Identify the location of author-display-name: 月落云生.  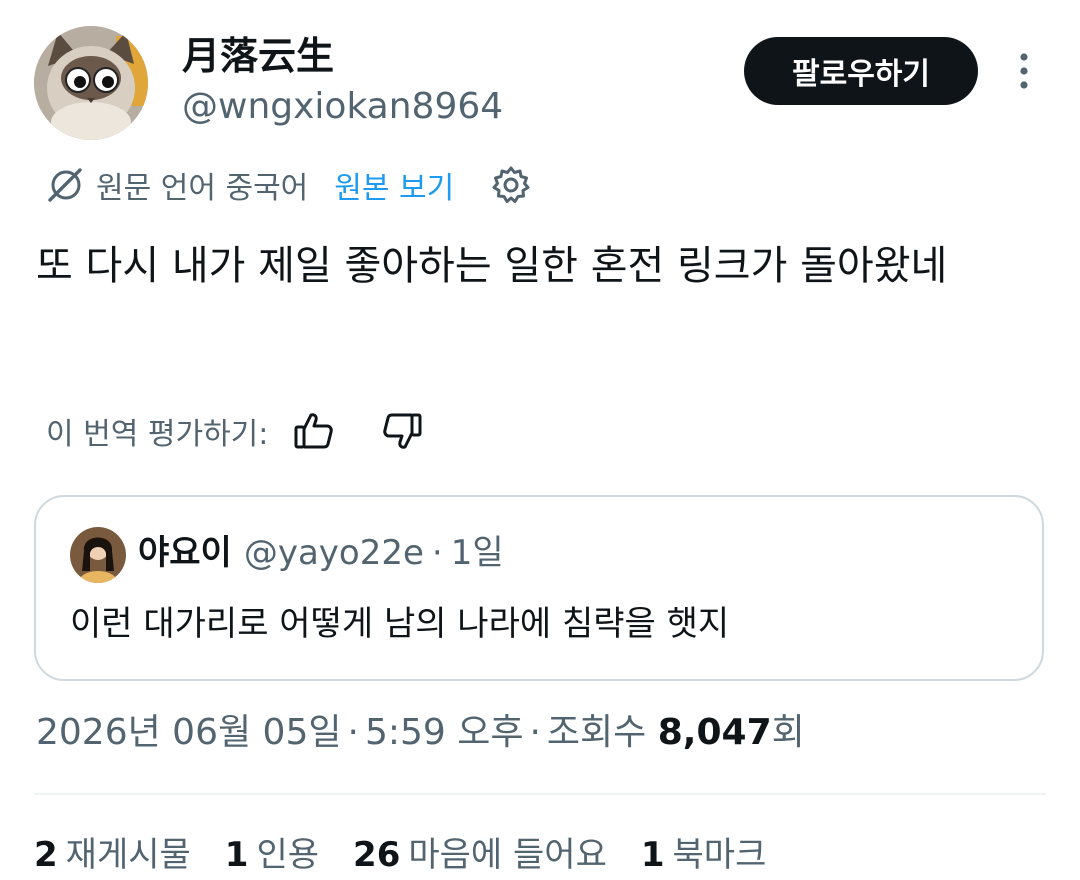
(258, 56).